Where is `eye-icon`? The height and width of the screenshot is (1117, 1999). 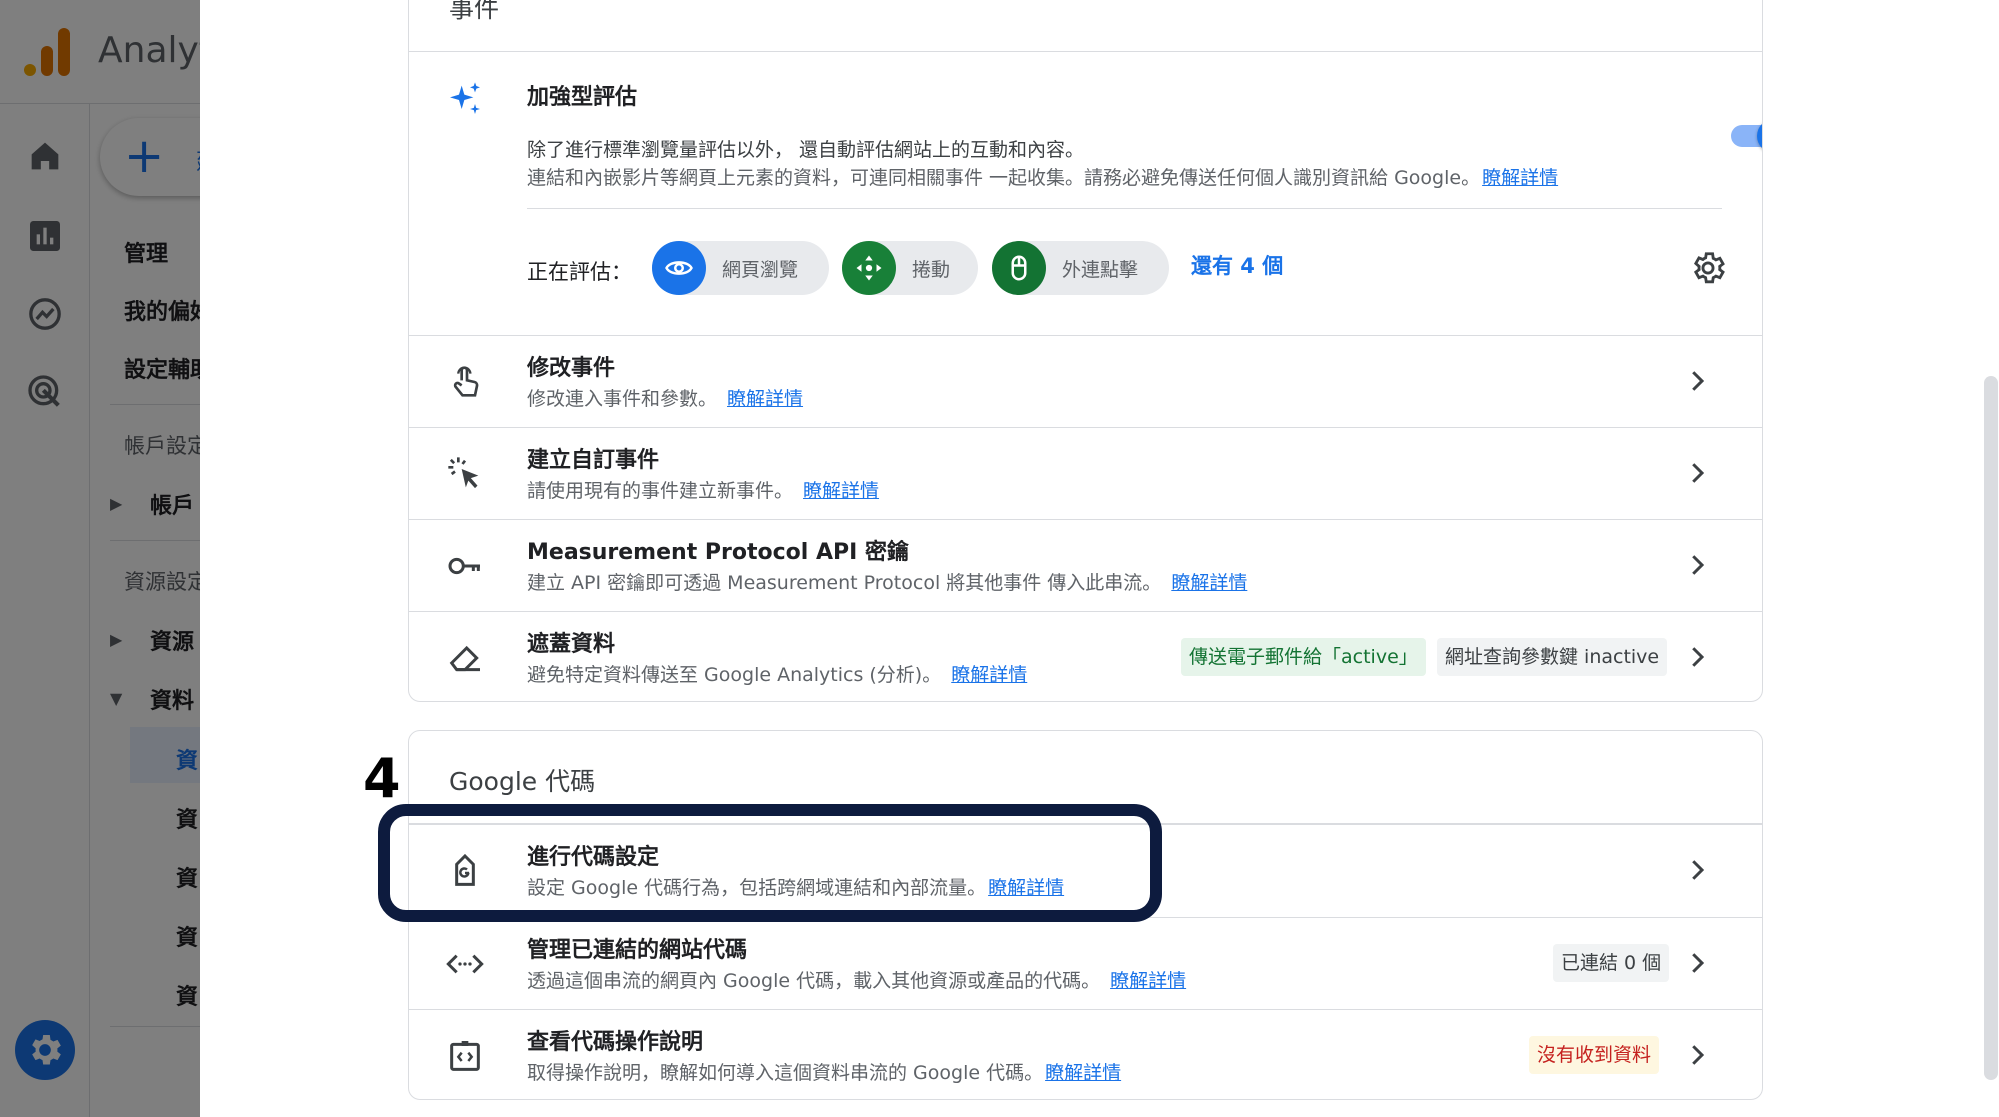
eye-icon is located at coordinates (679, 268).